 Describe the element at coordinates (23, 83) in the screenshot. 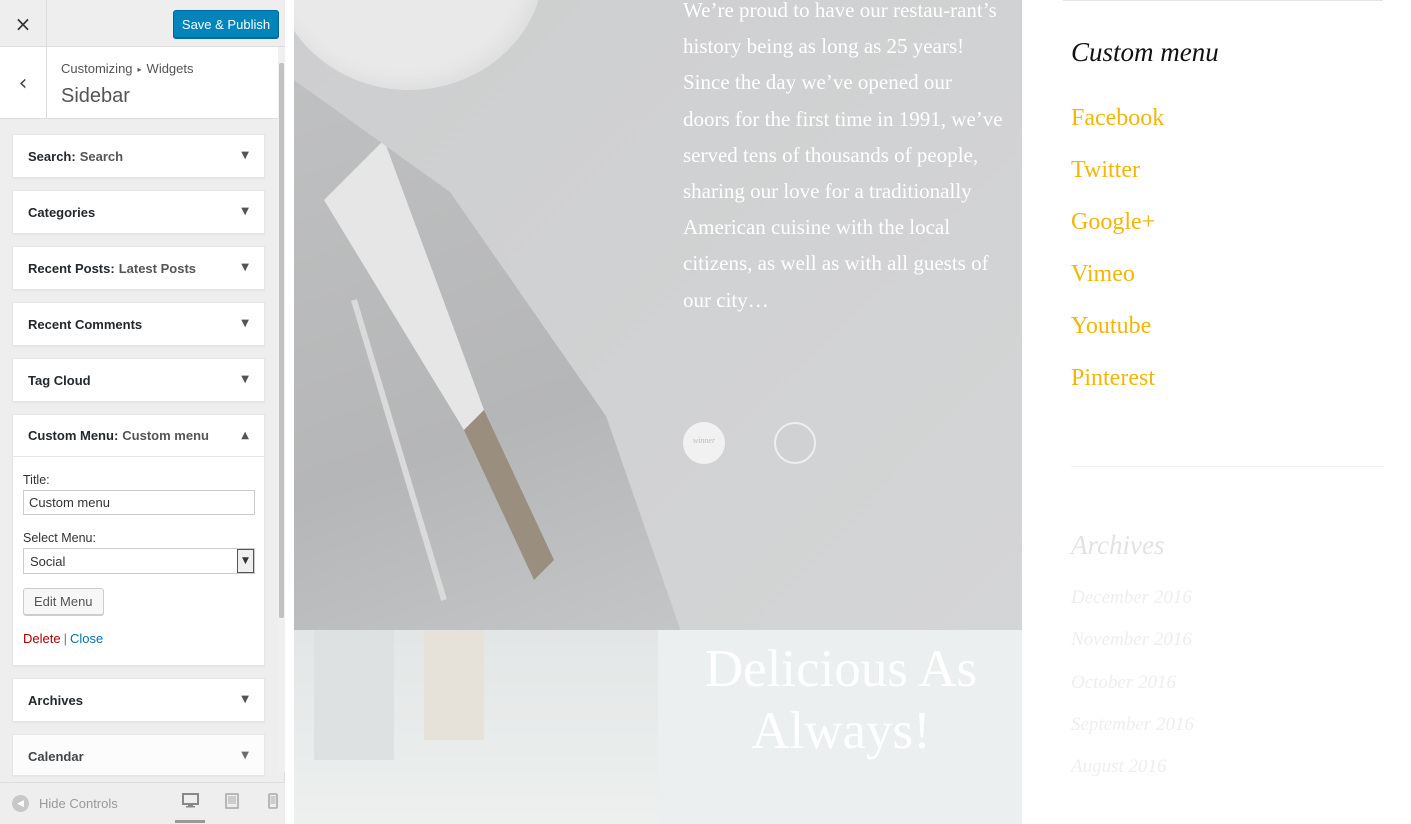

I see `back-icon: ‹` at that location.